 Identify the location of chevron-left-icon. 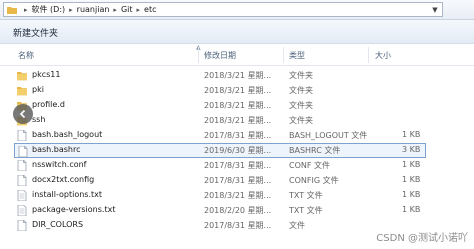
(22, 114).